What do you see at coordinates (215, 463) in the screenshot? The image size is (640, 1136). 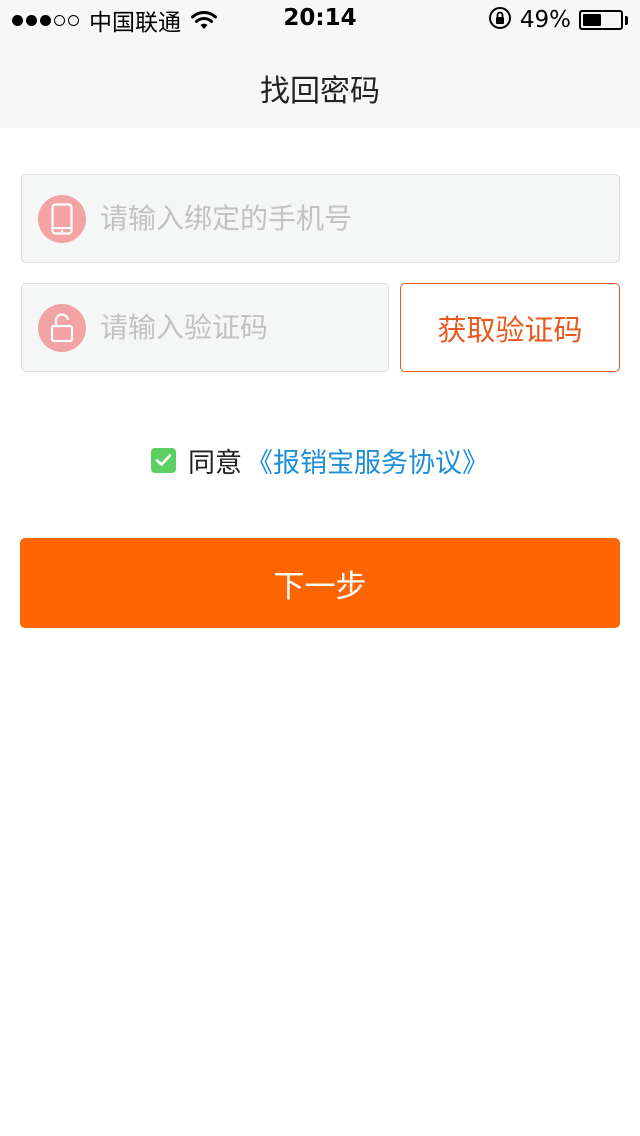 I see `agreement-prefix: 同意` at bounding box center [215, 463].